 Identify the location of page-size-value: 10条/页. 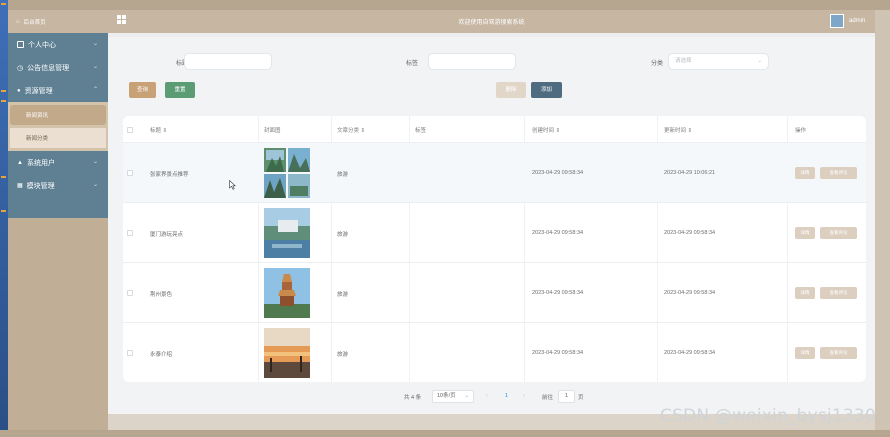
(446, 396).